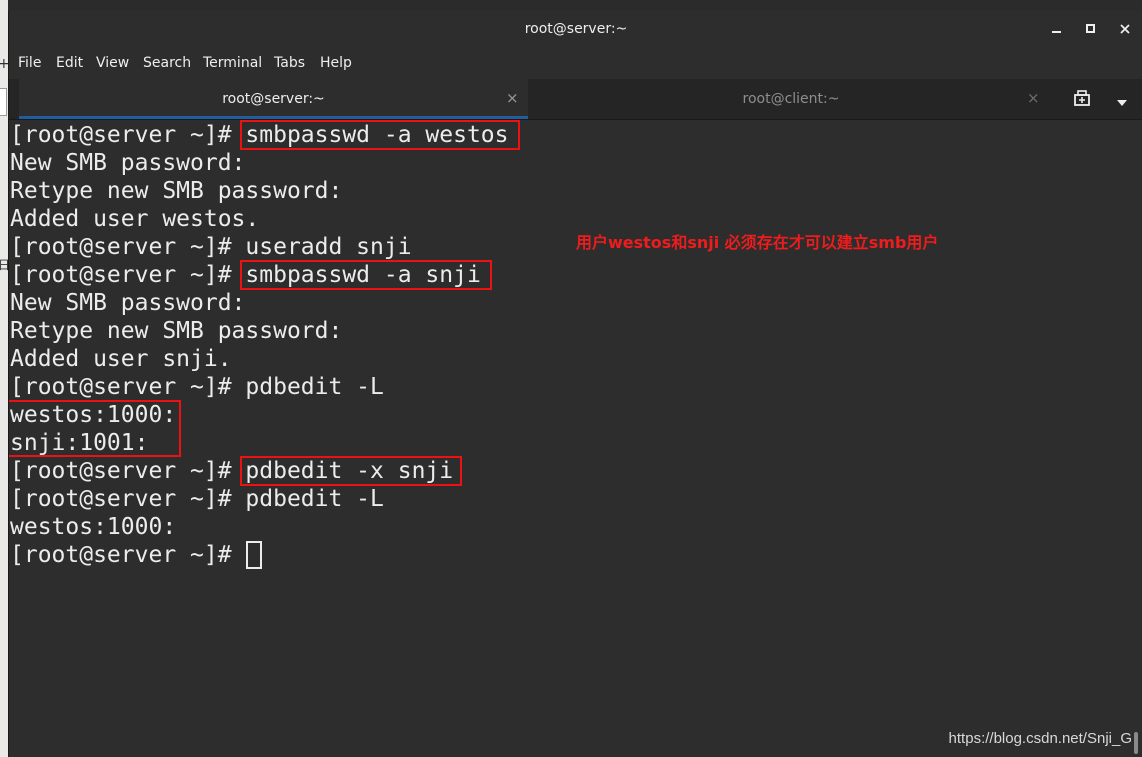 The image size is (1142, 757). I want to click on menu-tabs: Tabs, so click(289, 63).